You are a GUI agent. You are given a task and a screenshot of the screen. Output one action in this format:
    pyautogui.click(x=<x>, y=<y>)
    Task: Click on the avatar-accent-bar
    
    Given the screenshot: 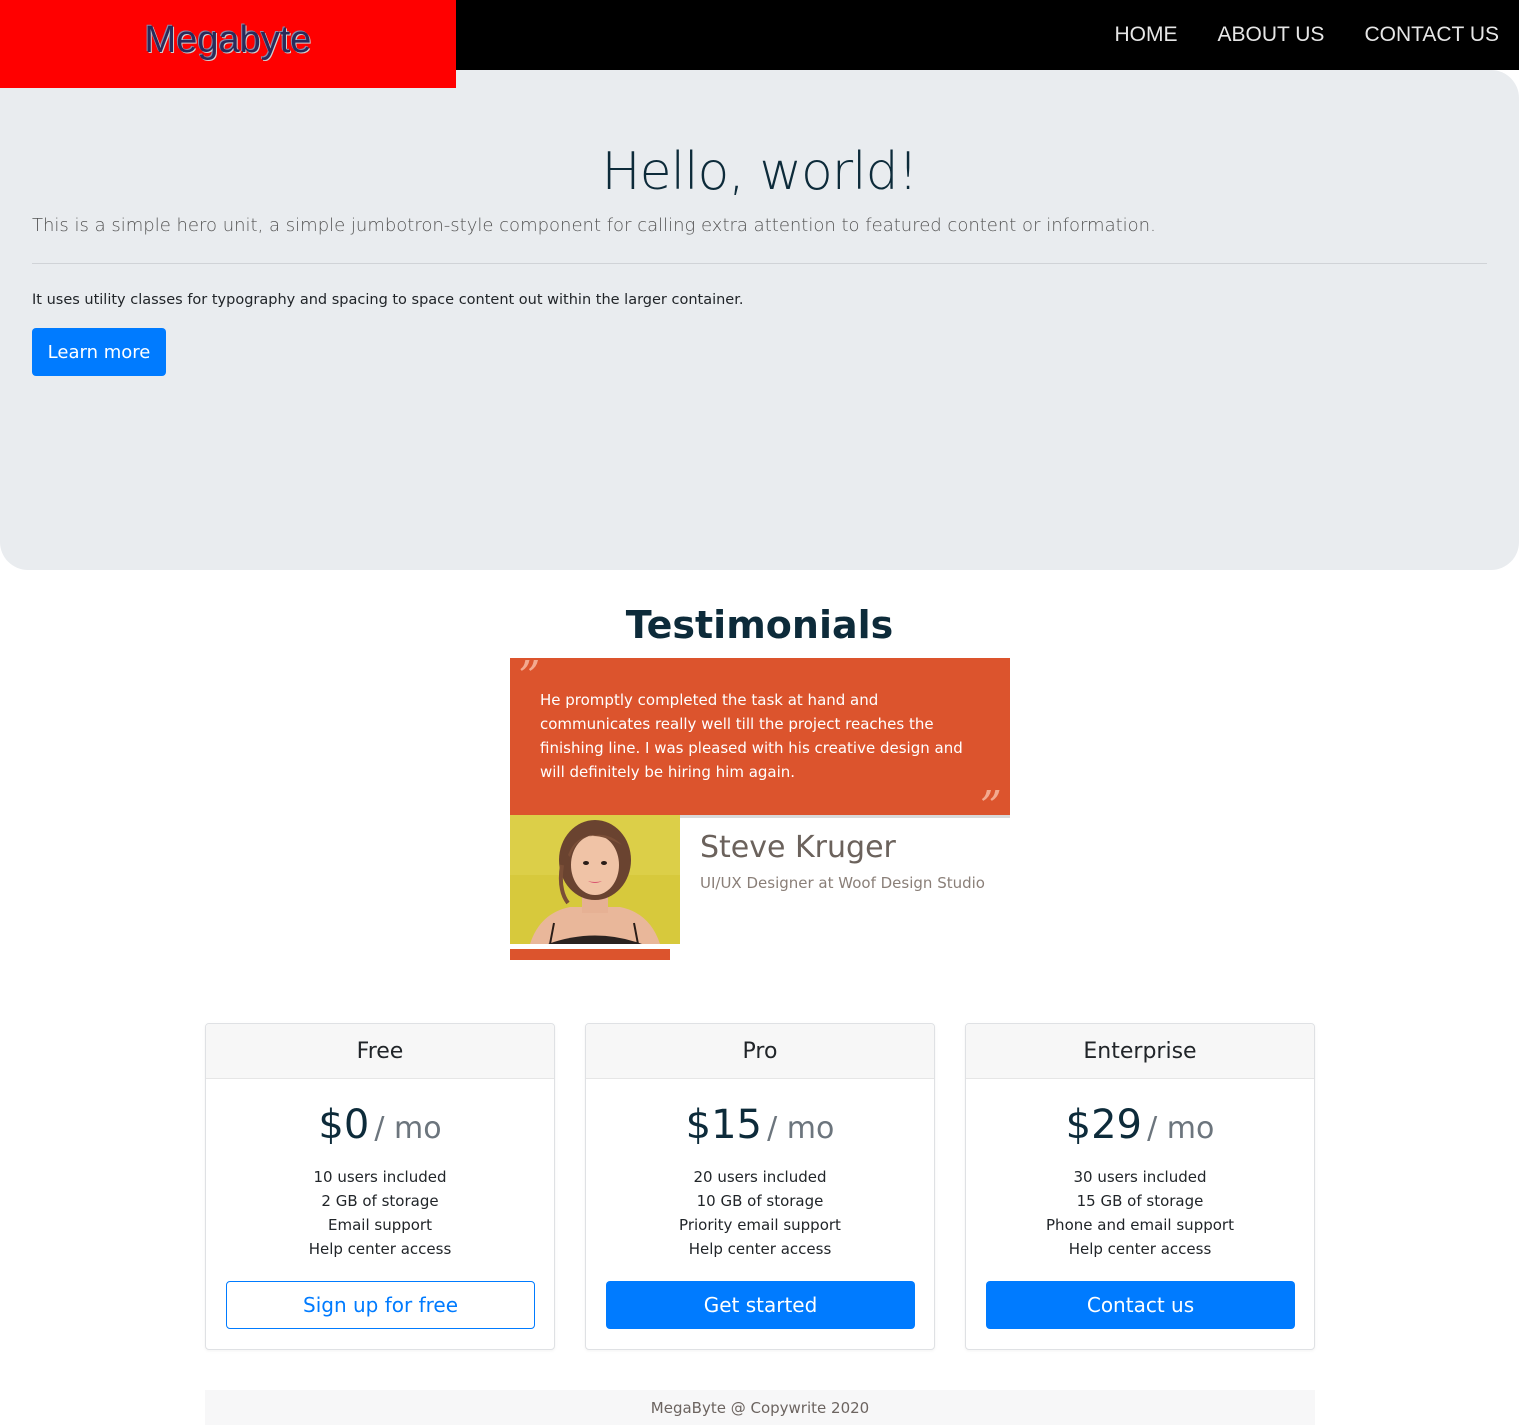 What is the action you would take?
    pyautogui.click(x=590, y=954)
    